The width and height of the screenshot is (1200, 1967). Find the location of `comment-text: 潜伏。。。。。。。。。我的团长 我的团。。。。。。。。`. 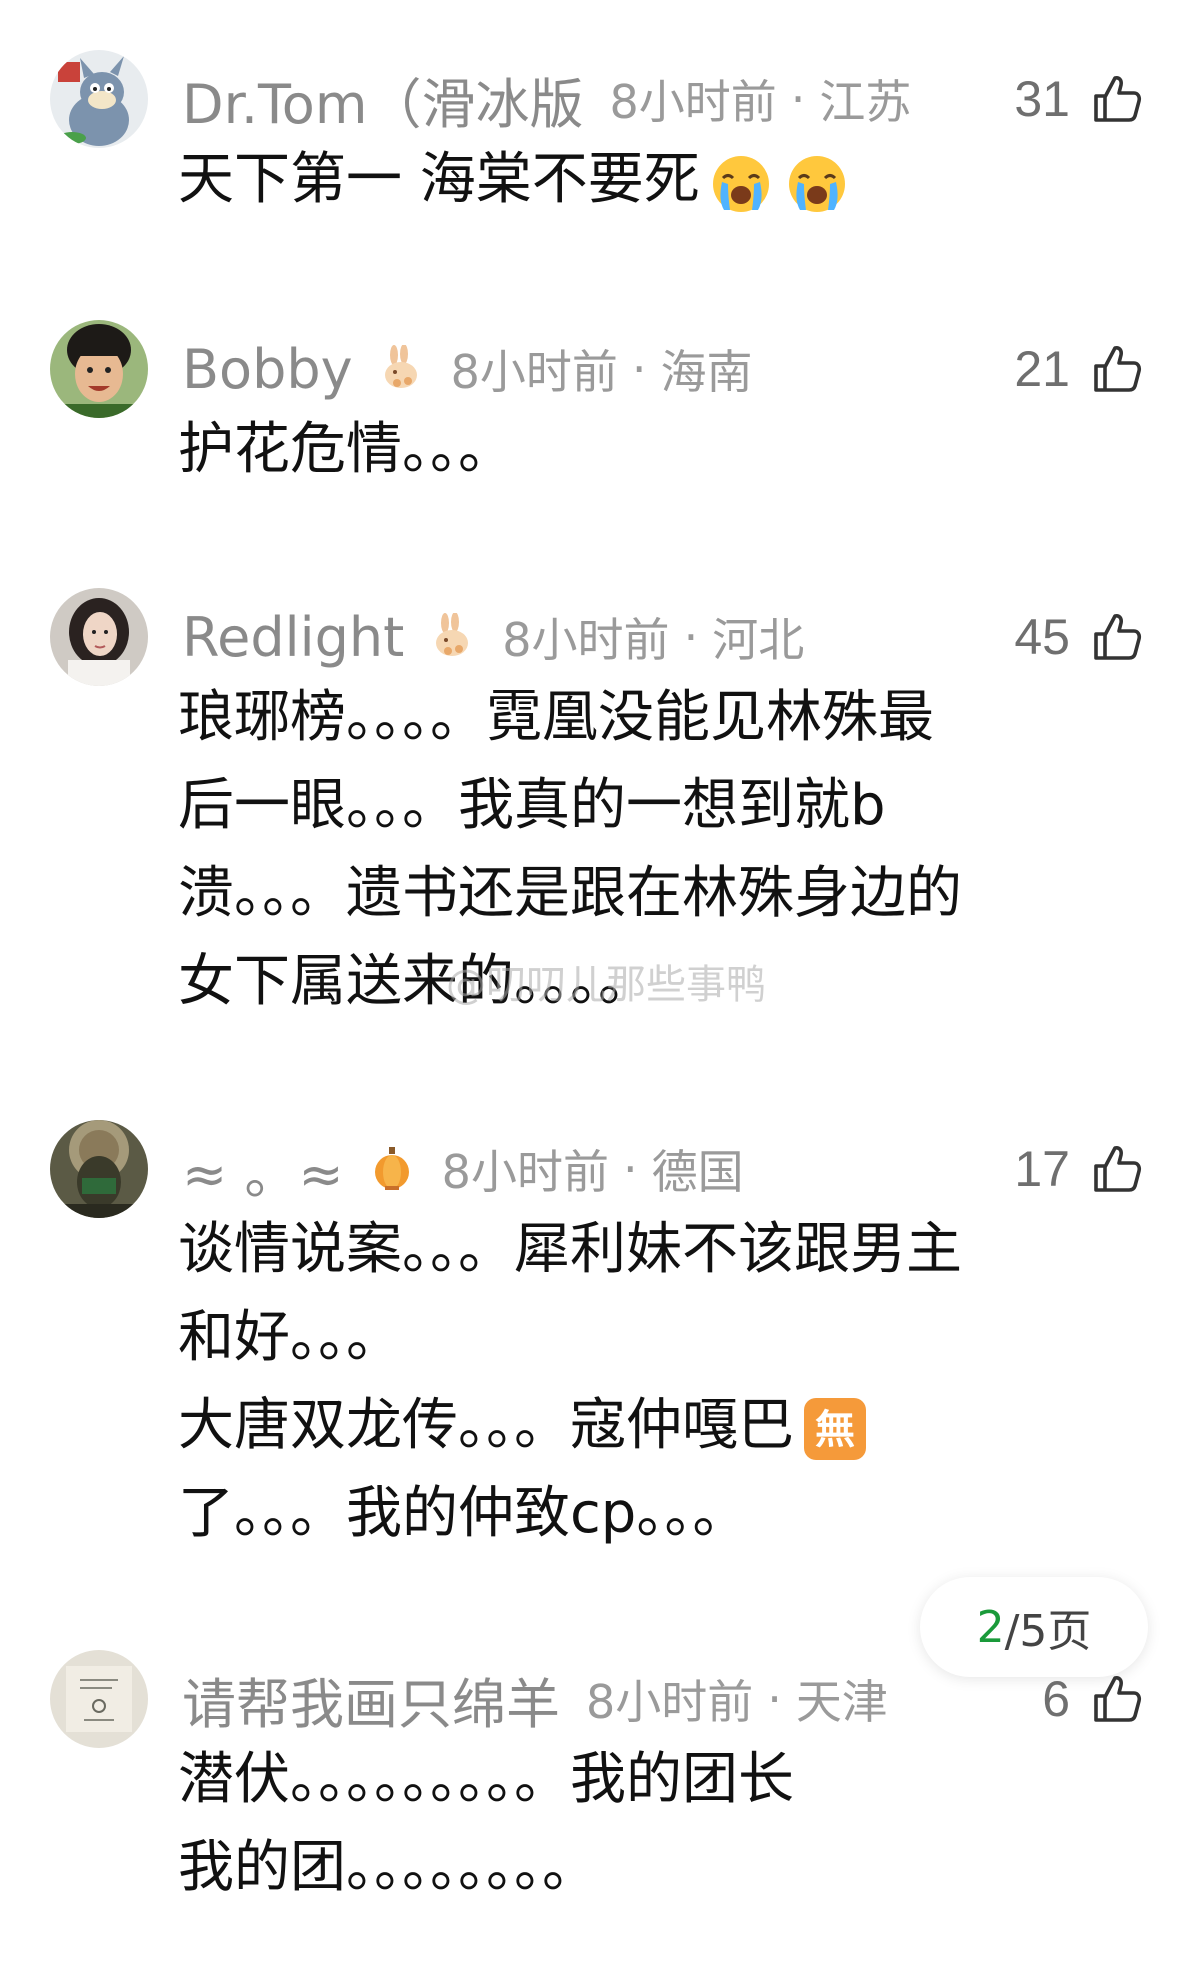

comment-text: 潜伏。。。。。。。。。我的团长 我的团。。。。。。。。 is located at coordinates (486, 1823).